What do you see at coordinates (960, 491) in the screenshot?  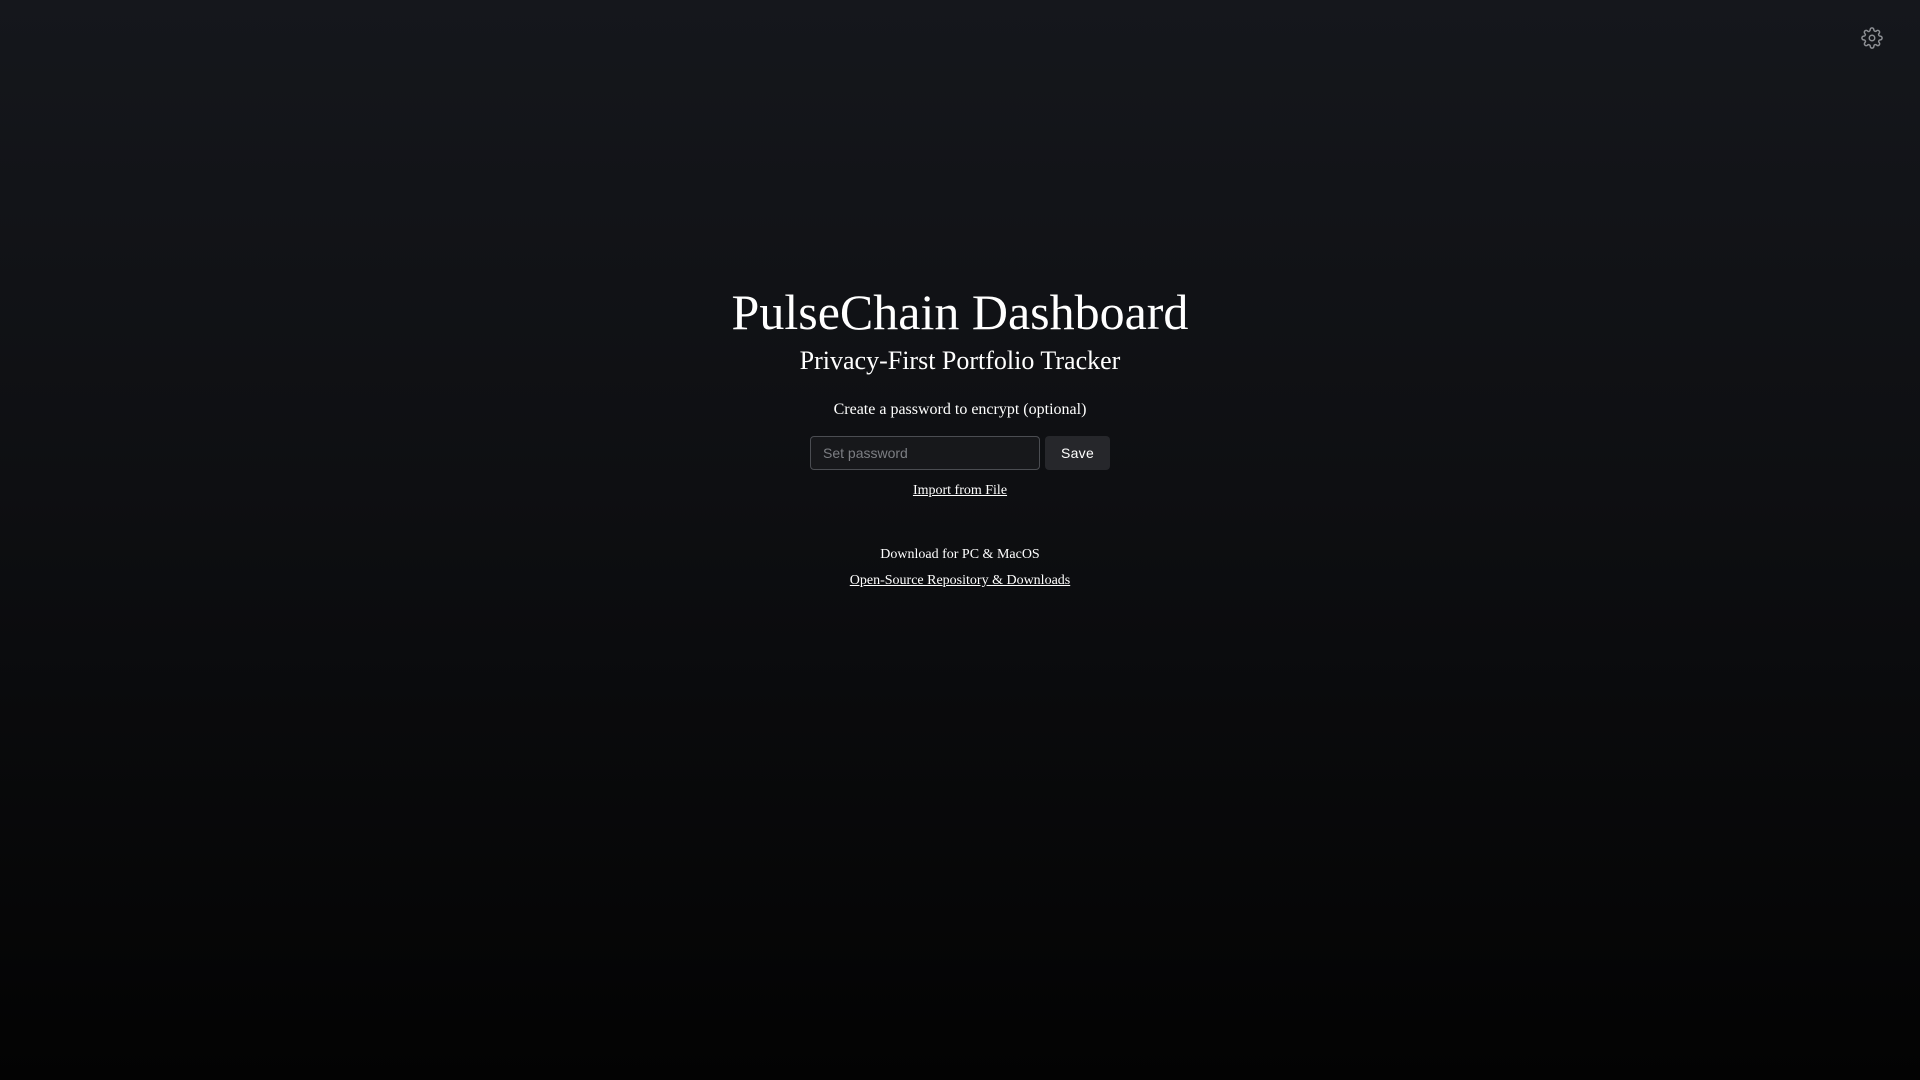 I see `import-from-file-link: Import from File` at bounding box center [960, 491].